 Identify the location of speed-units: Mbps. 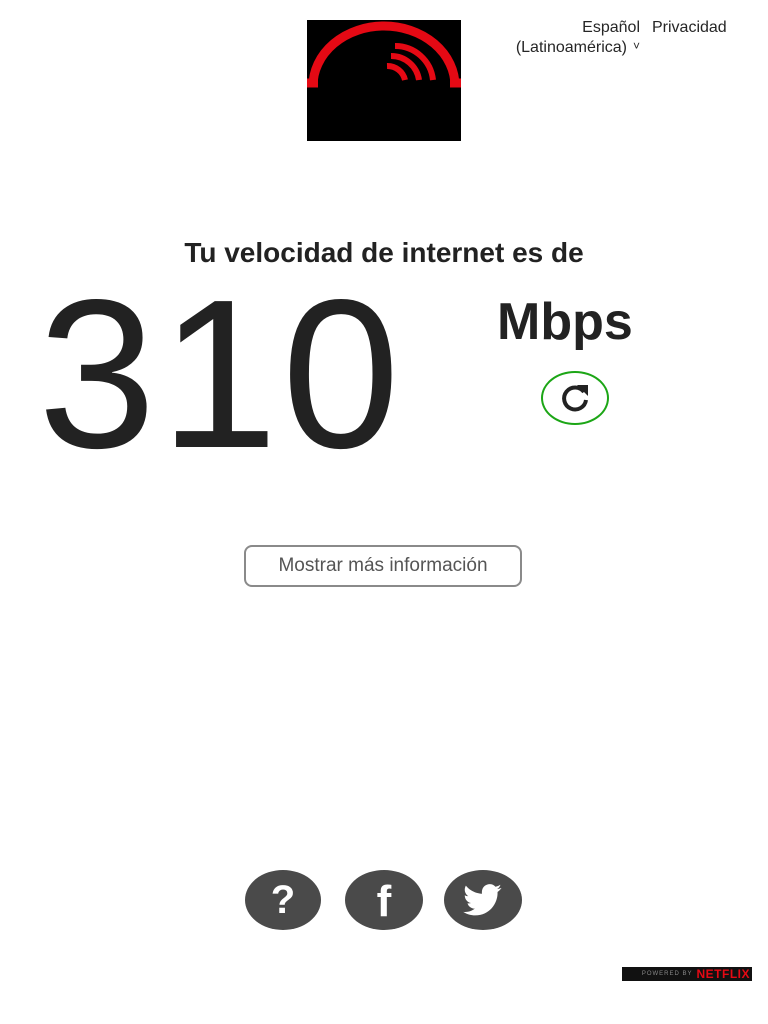
(565, 322).